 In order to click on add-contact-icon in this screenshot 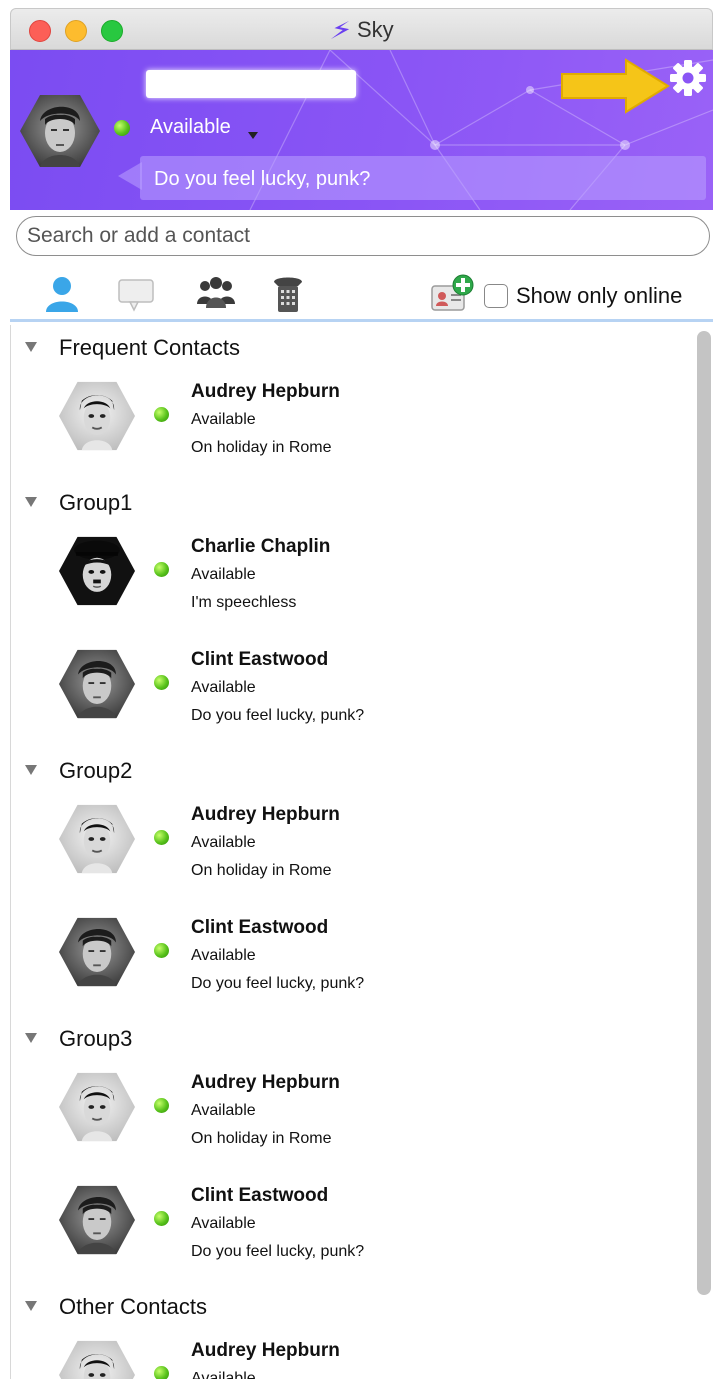, I will do `click(453, 294)`.